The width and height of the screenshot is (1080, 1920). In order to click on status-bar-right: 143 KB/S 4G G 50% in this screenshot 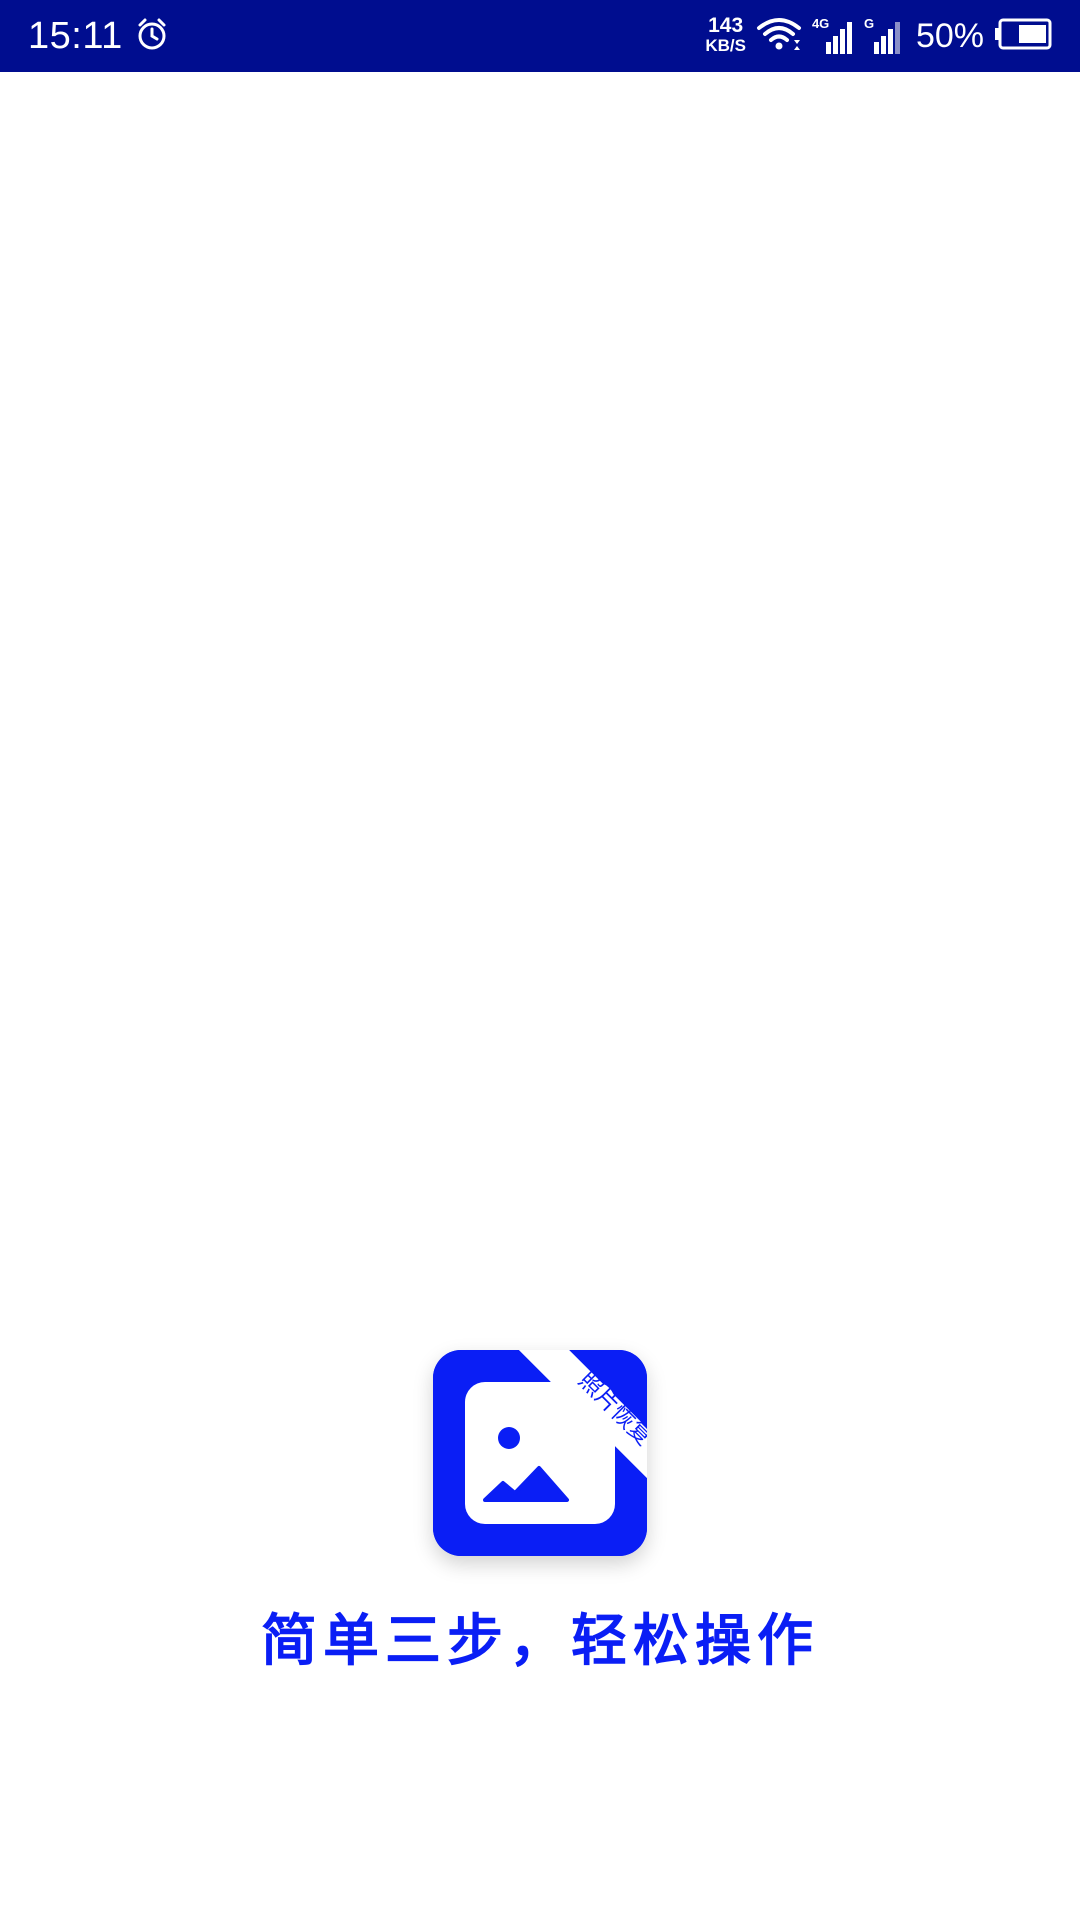, I will do `click(878, 35)`.